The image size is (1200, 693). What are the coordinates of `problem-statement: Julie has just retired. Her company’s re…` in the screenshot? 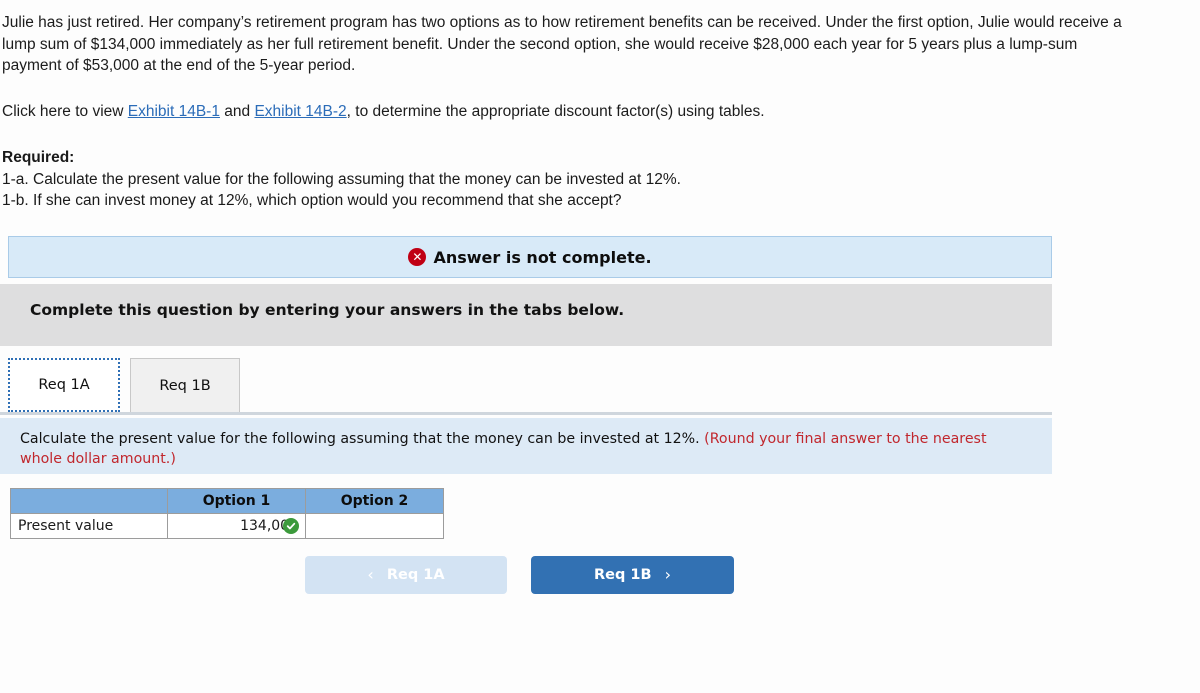 It's located at (562, 44).